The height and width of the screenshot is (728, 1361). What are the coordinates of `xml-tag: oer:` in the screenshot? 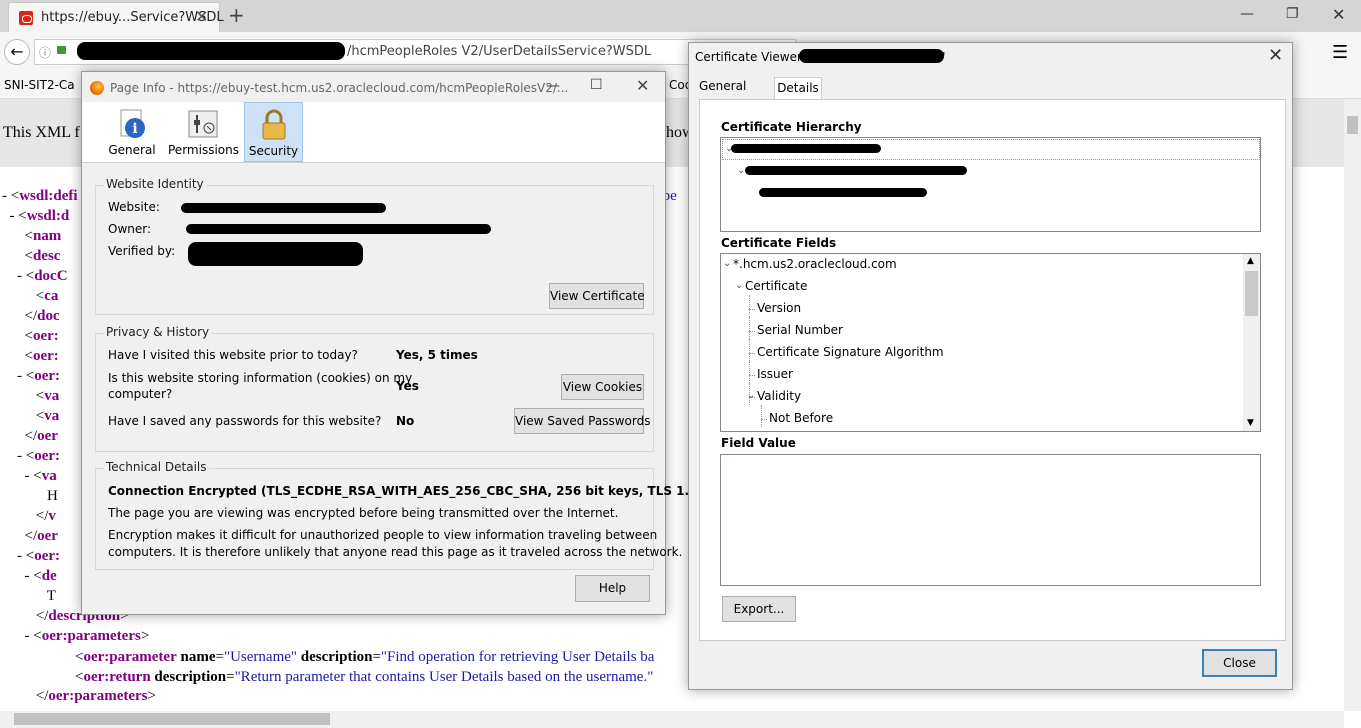 It's located at (47, 376).